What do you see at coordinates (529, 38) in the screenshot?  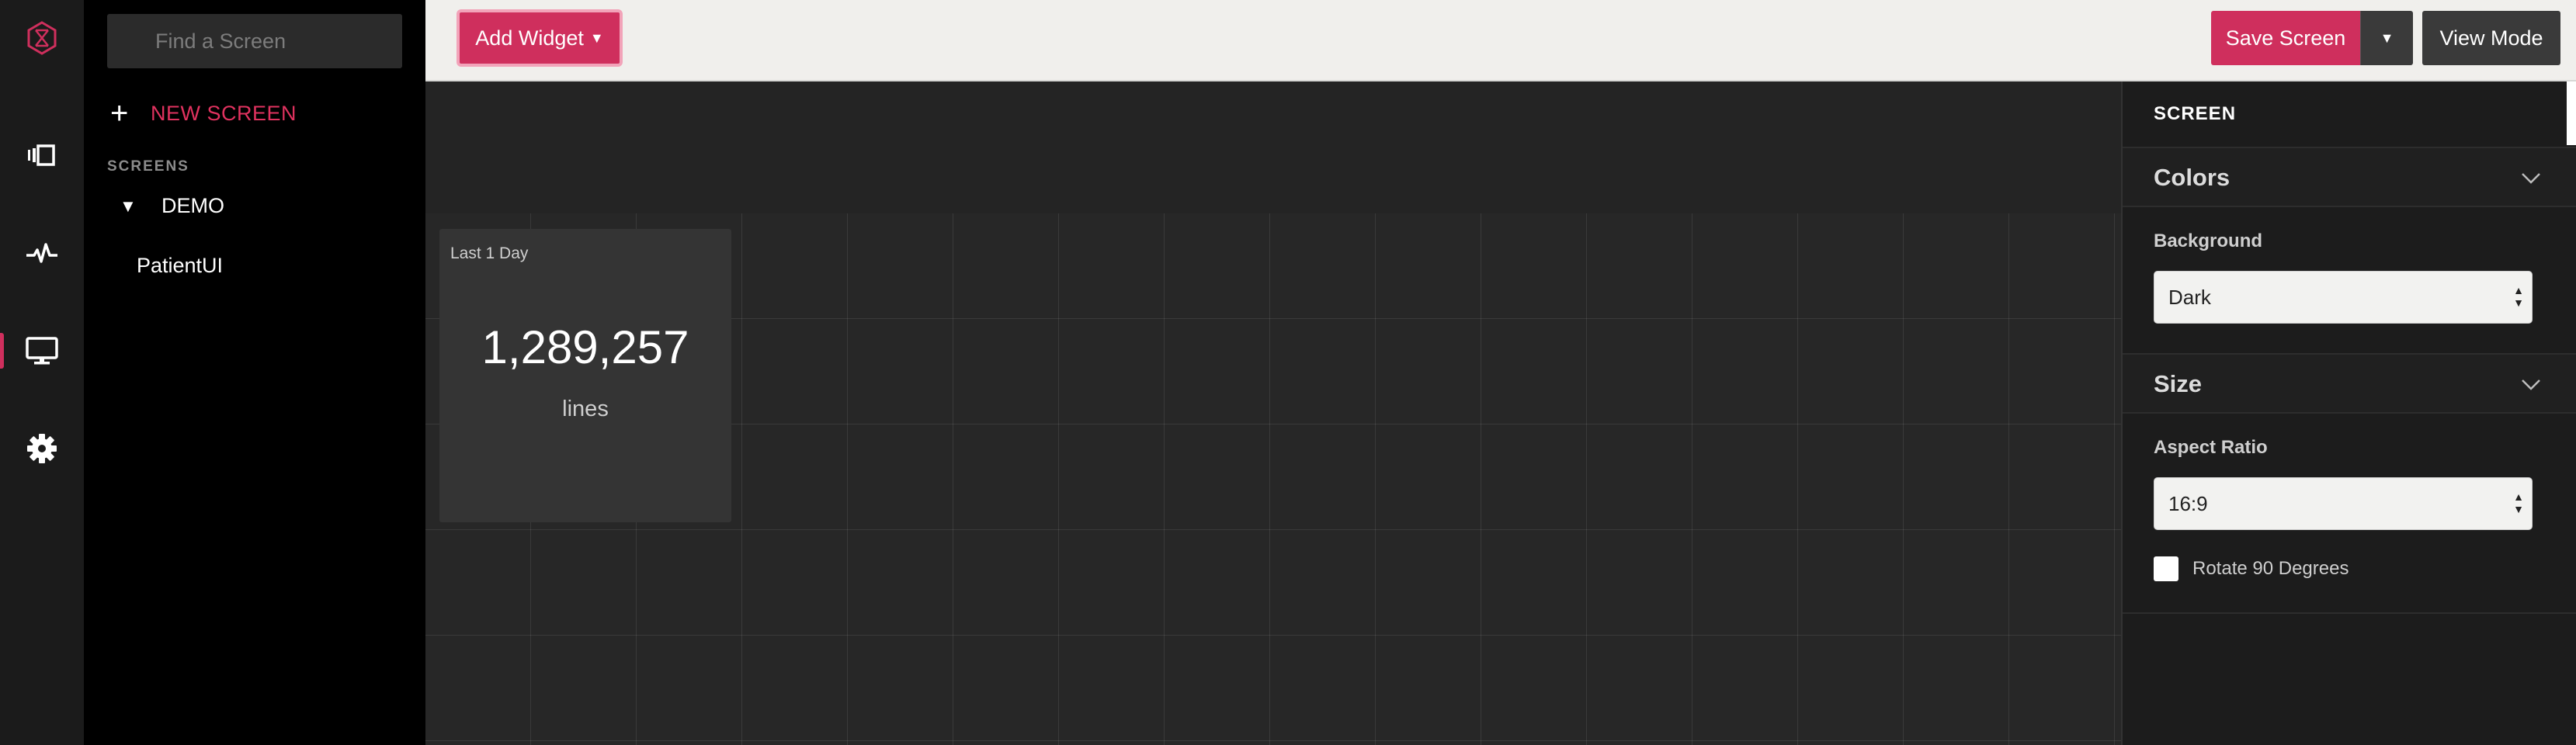 I see `add-widget-label: Add Widget` at bounding box center [529, 38].